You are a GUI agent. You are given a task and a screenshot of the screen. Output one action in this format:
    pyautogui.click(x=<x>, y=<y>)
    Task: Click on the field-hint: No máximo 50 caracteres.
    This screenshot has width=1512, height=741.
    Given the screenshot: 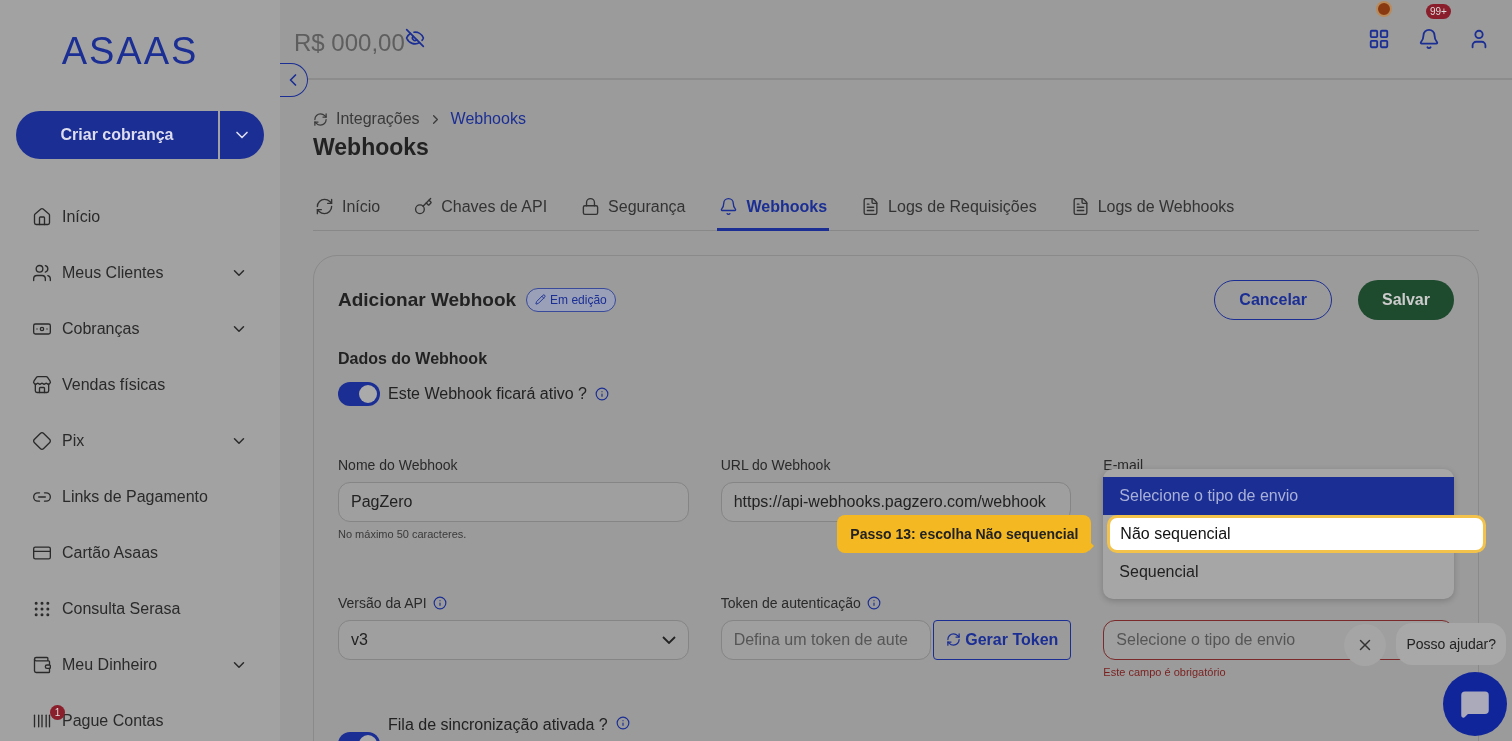 What is the action you would take?
    pyautogui.click(x=403, y=533)
    